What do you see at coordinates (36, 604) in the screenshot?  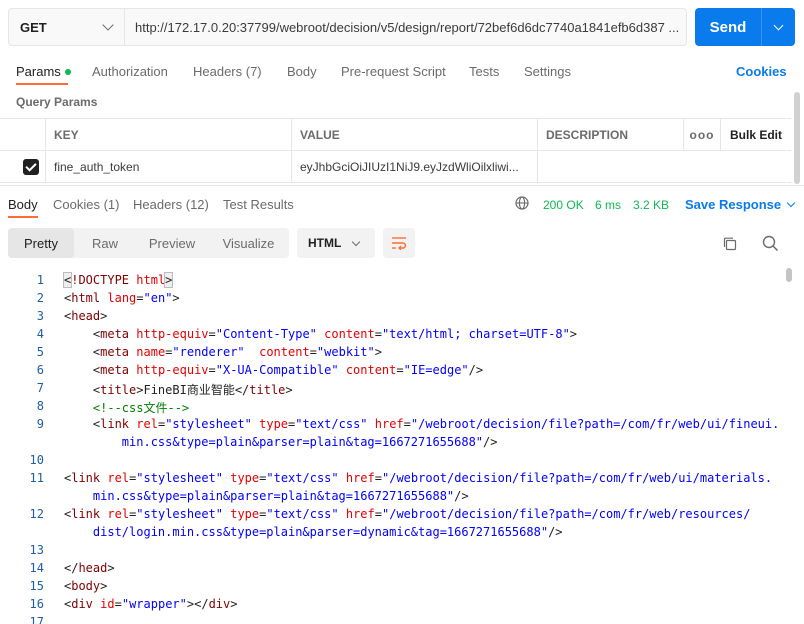 I see `line-number: 16` at bounding box center [36, 604].